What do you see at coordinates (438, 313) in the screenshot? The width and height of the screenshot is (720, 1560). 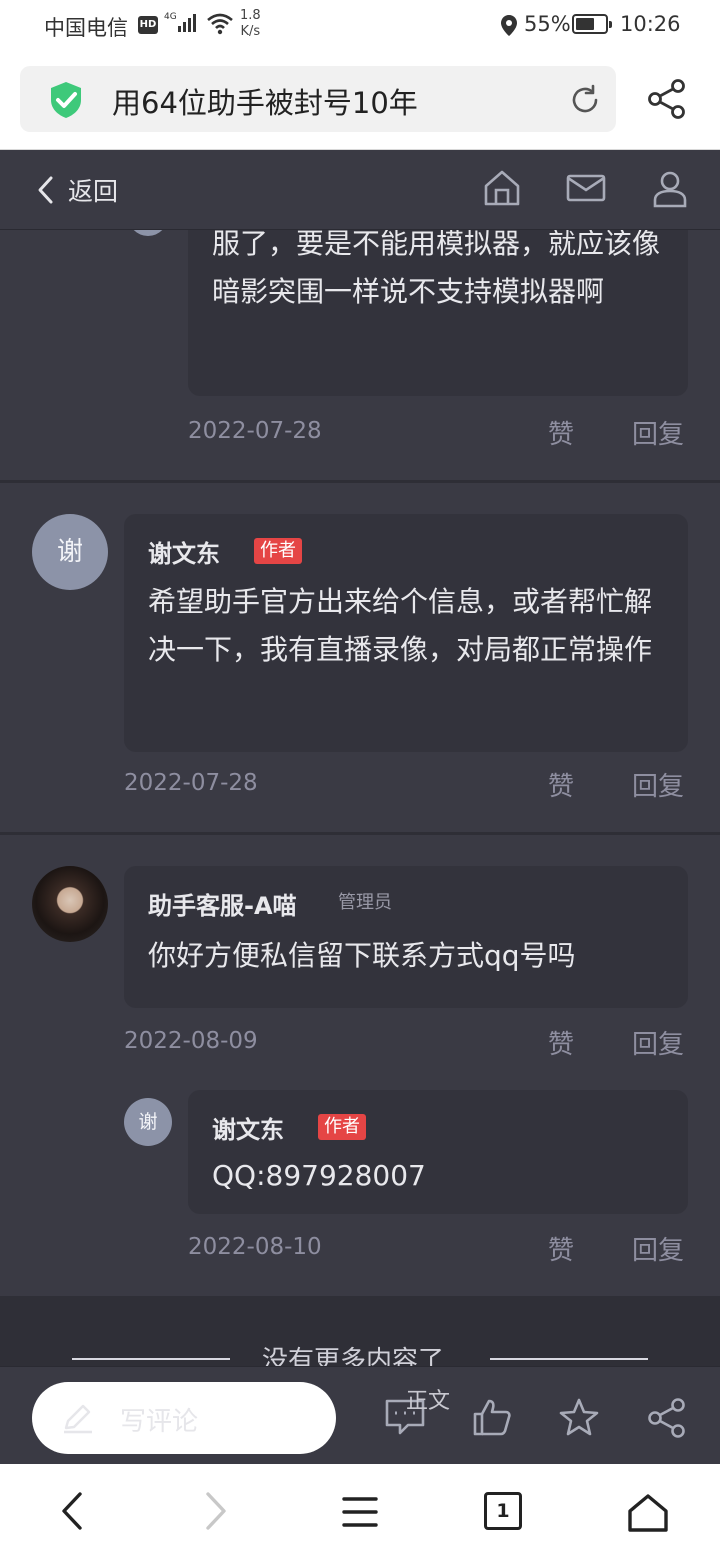 I see `comment-bubble: 服了，要是不能用模拟器，就应该像暗影突围一样说不支持模拟器啊` at bounding box center [438, 313].